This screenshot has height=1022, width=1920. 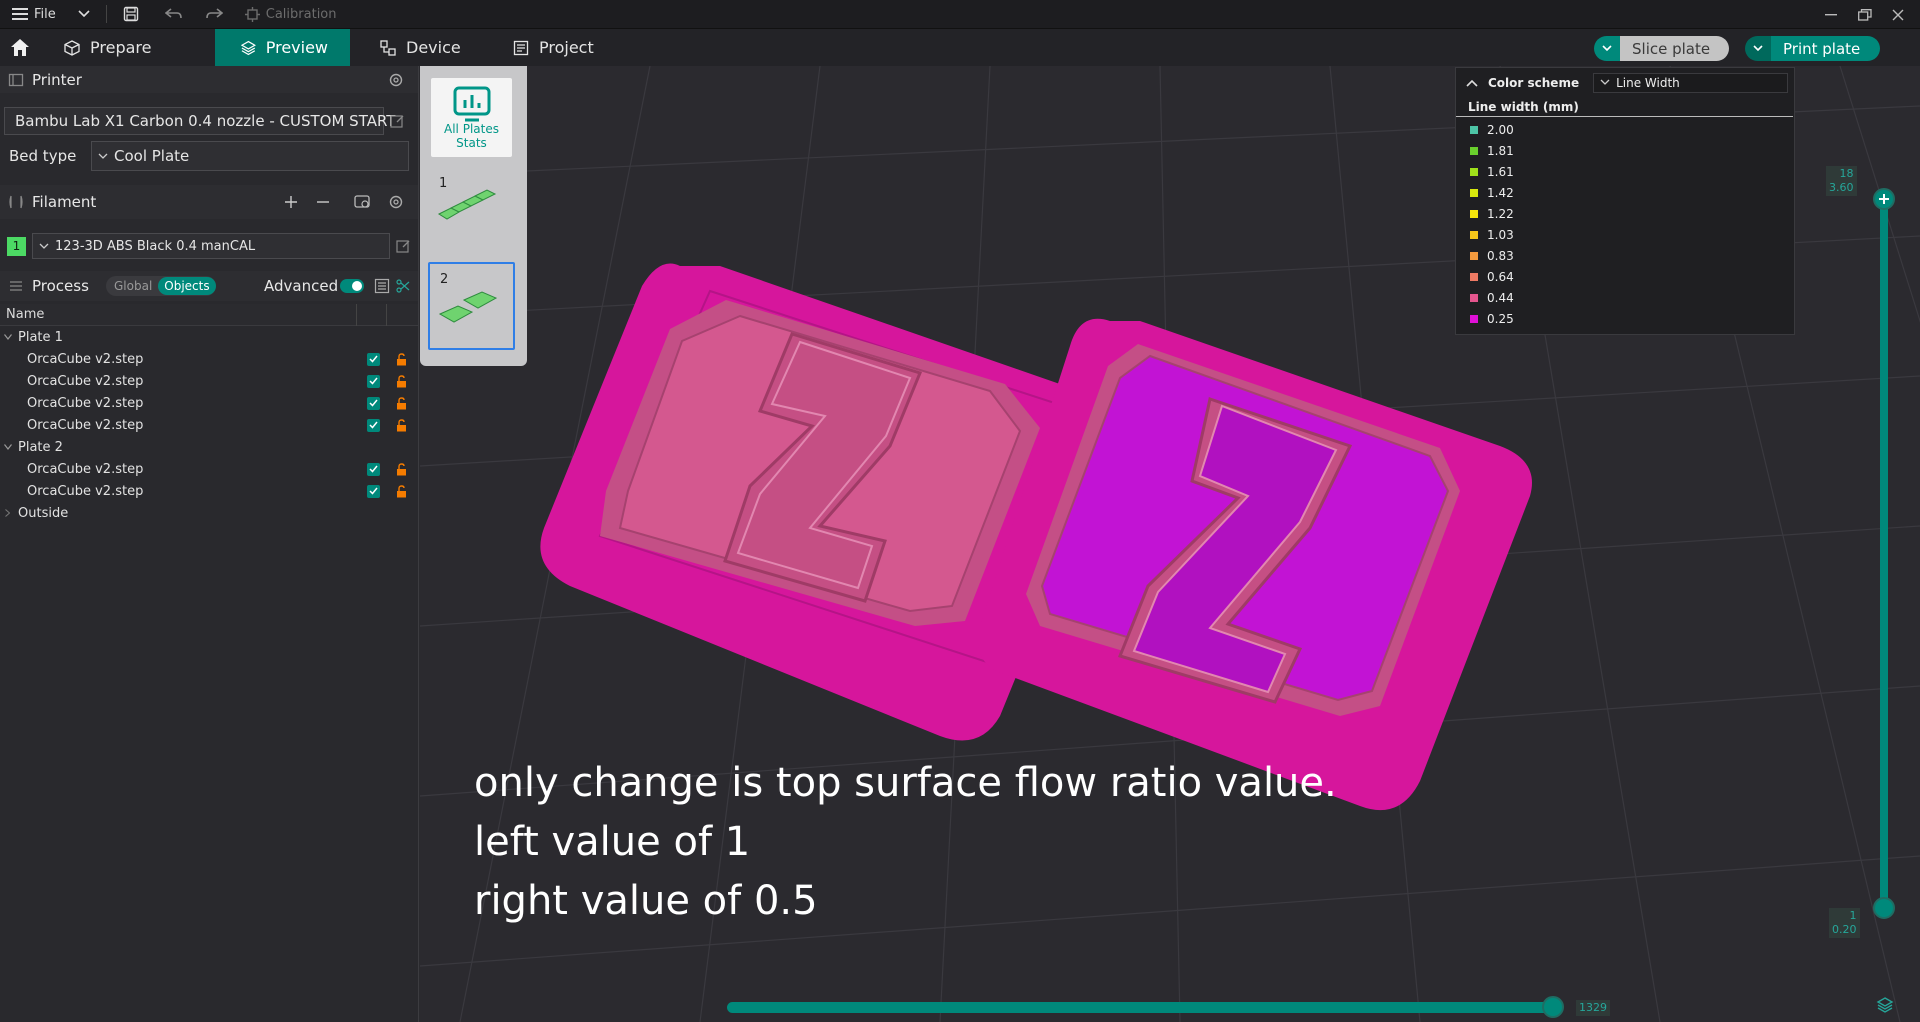 I want to click on plate-2-node: Plate 2, so click(x=209, y=447).